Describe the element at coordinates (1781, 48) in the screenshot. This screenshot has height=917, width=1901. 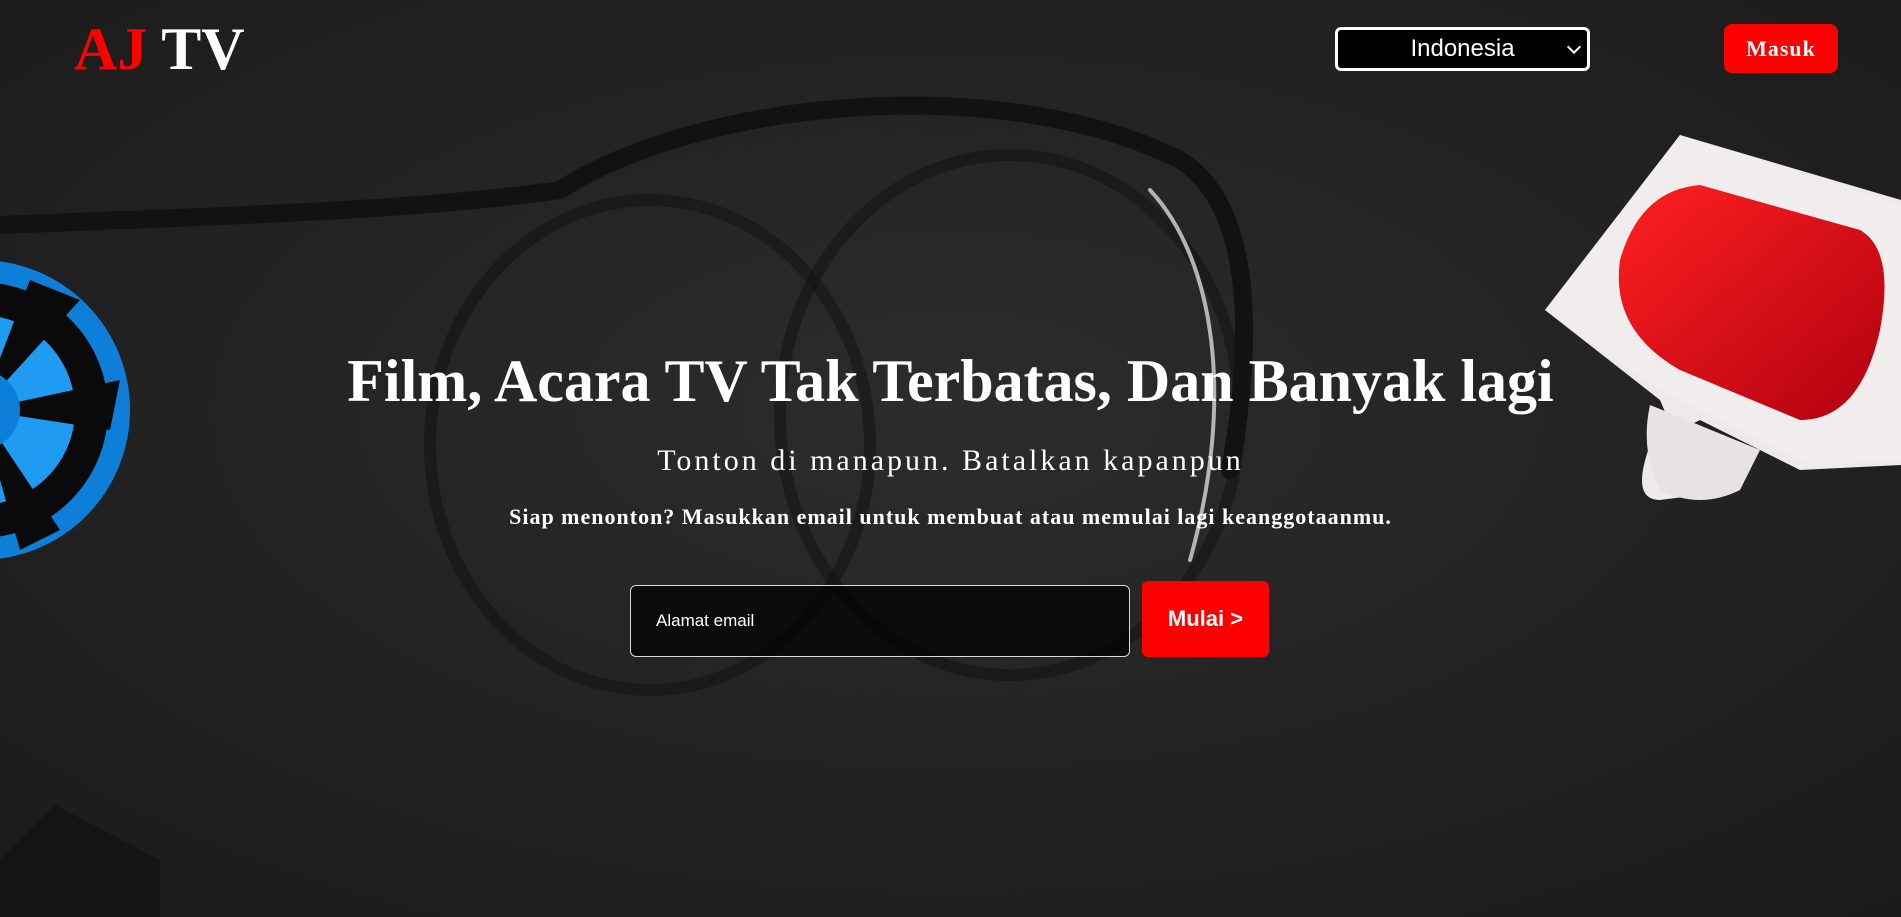
I see `login-button: Masuk` at that location.